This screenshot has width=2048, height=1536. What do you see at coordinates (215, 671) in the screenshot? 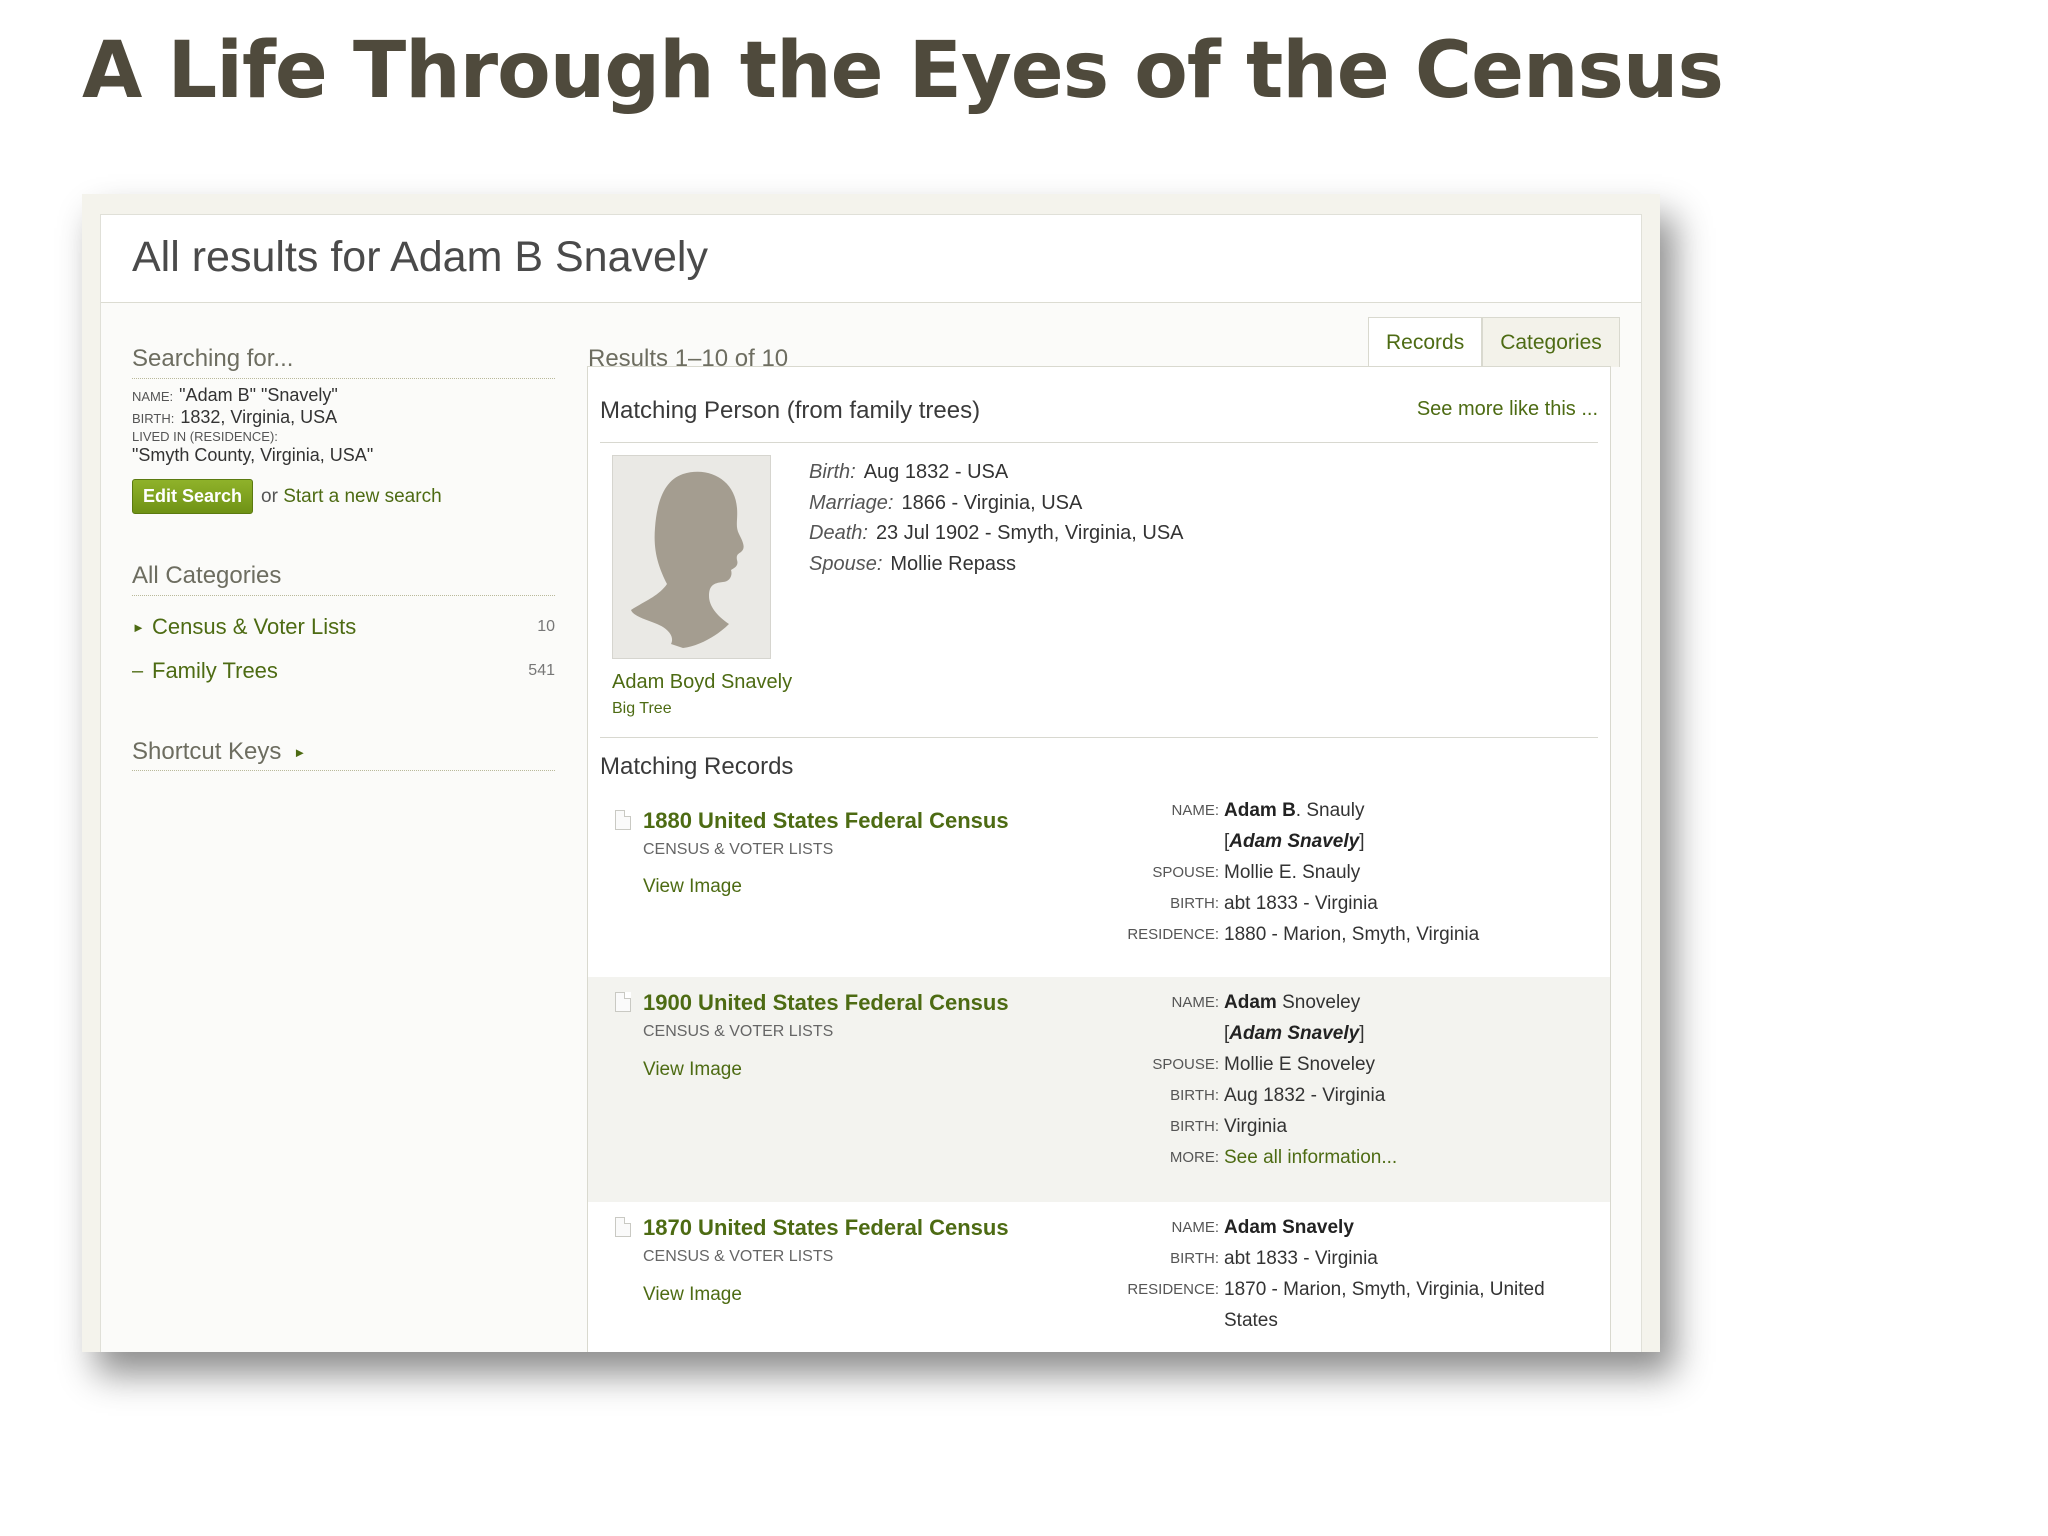
I see `category-label: Family Trees` at bounding box center [215, 671].